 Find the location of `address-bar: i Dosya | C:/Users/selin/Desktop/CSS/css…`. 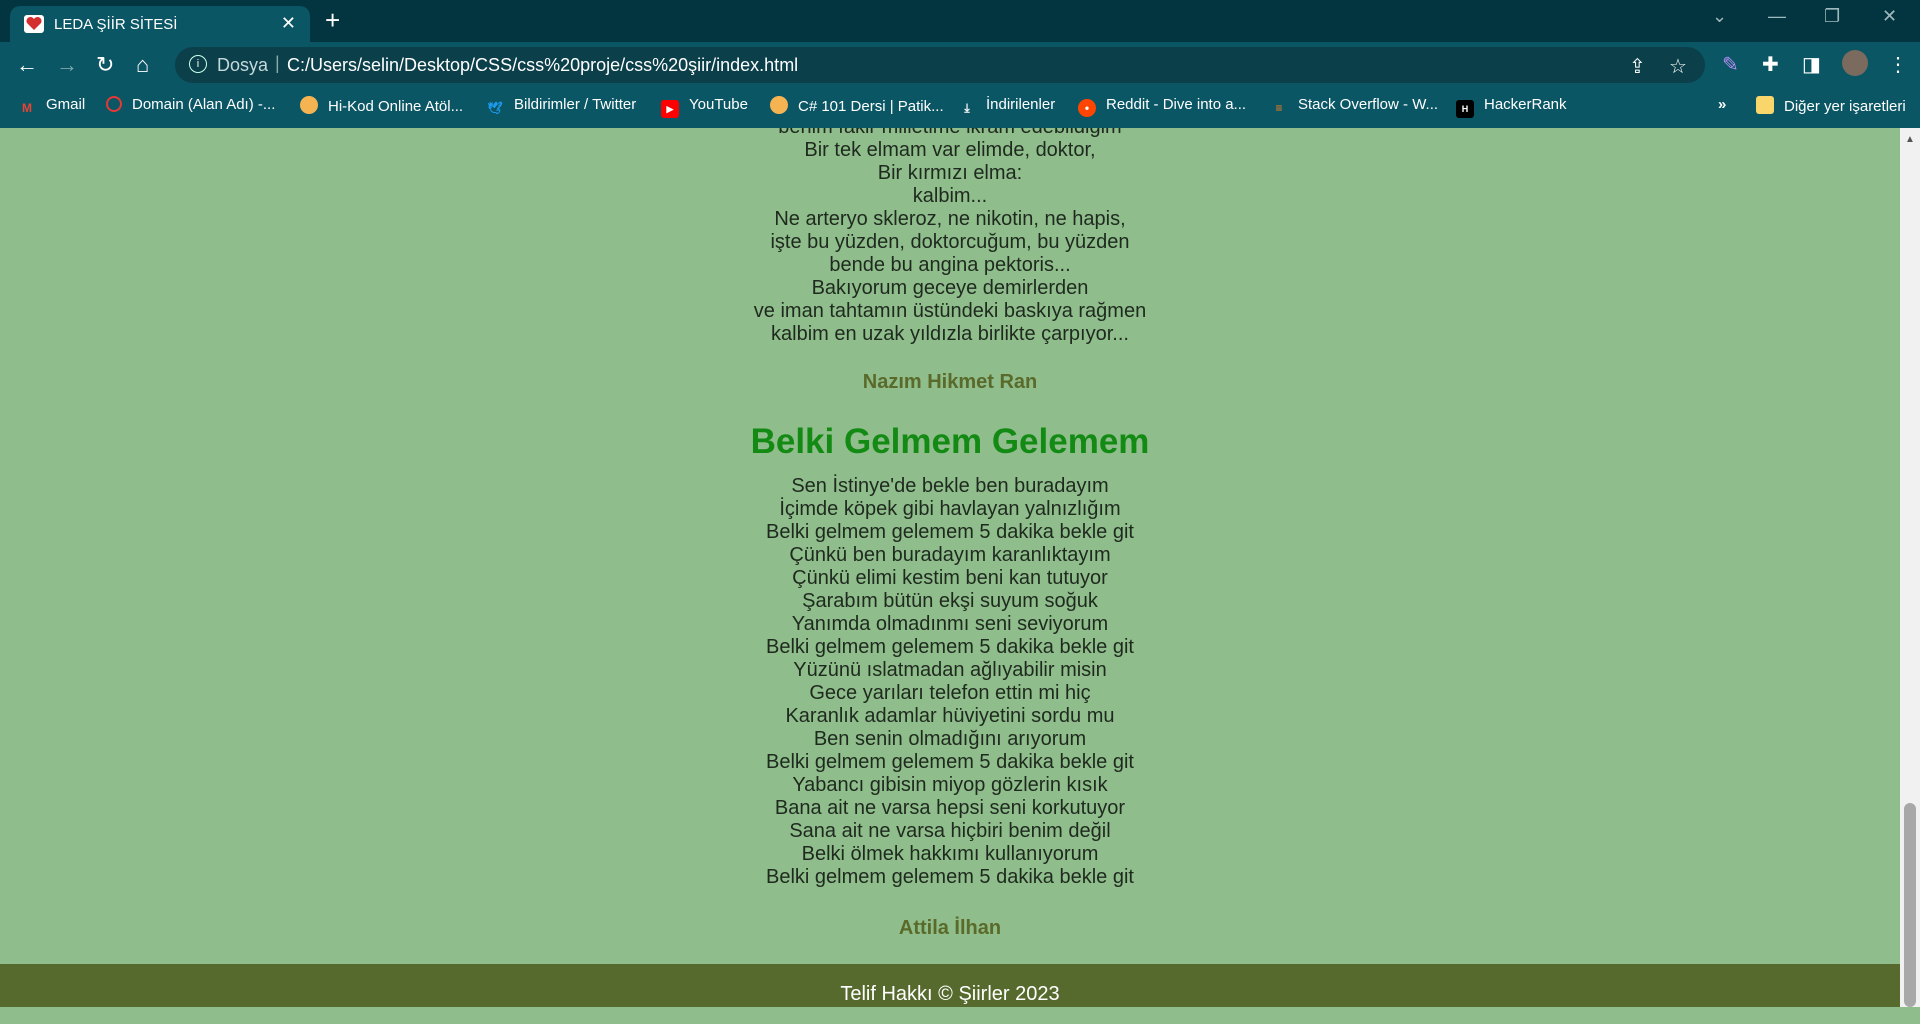

address-bar: i Dosya | C:/Users/selin/Desktop/CSS/css… is located at coordinates (940, 65).